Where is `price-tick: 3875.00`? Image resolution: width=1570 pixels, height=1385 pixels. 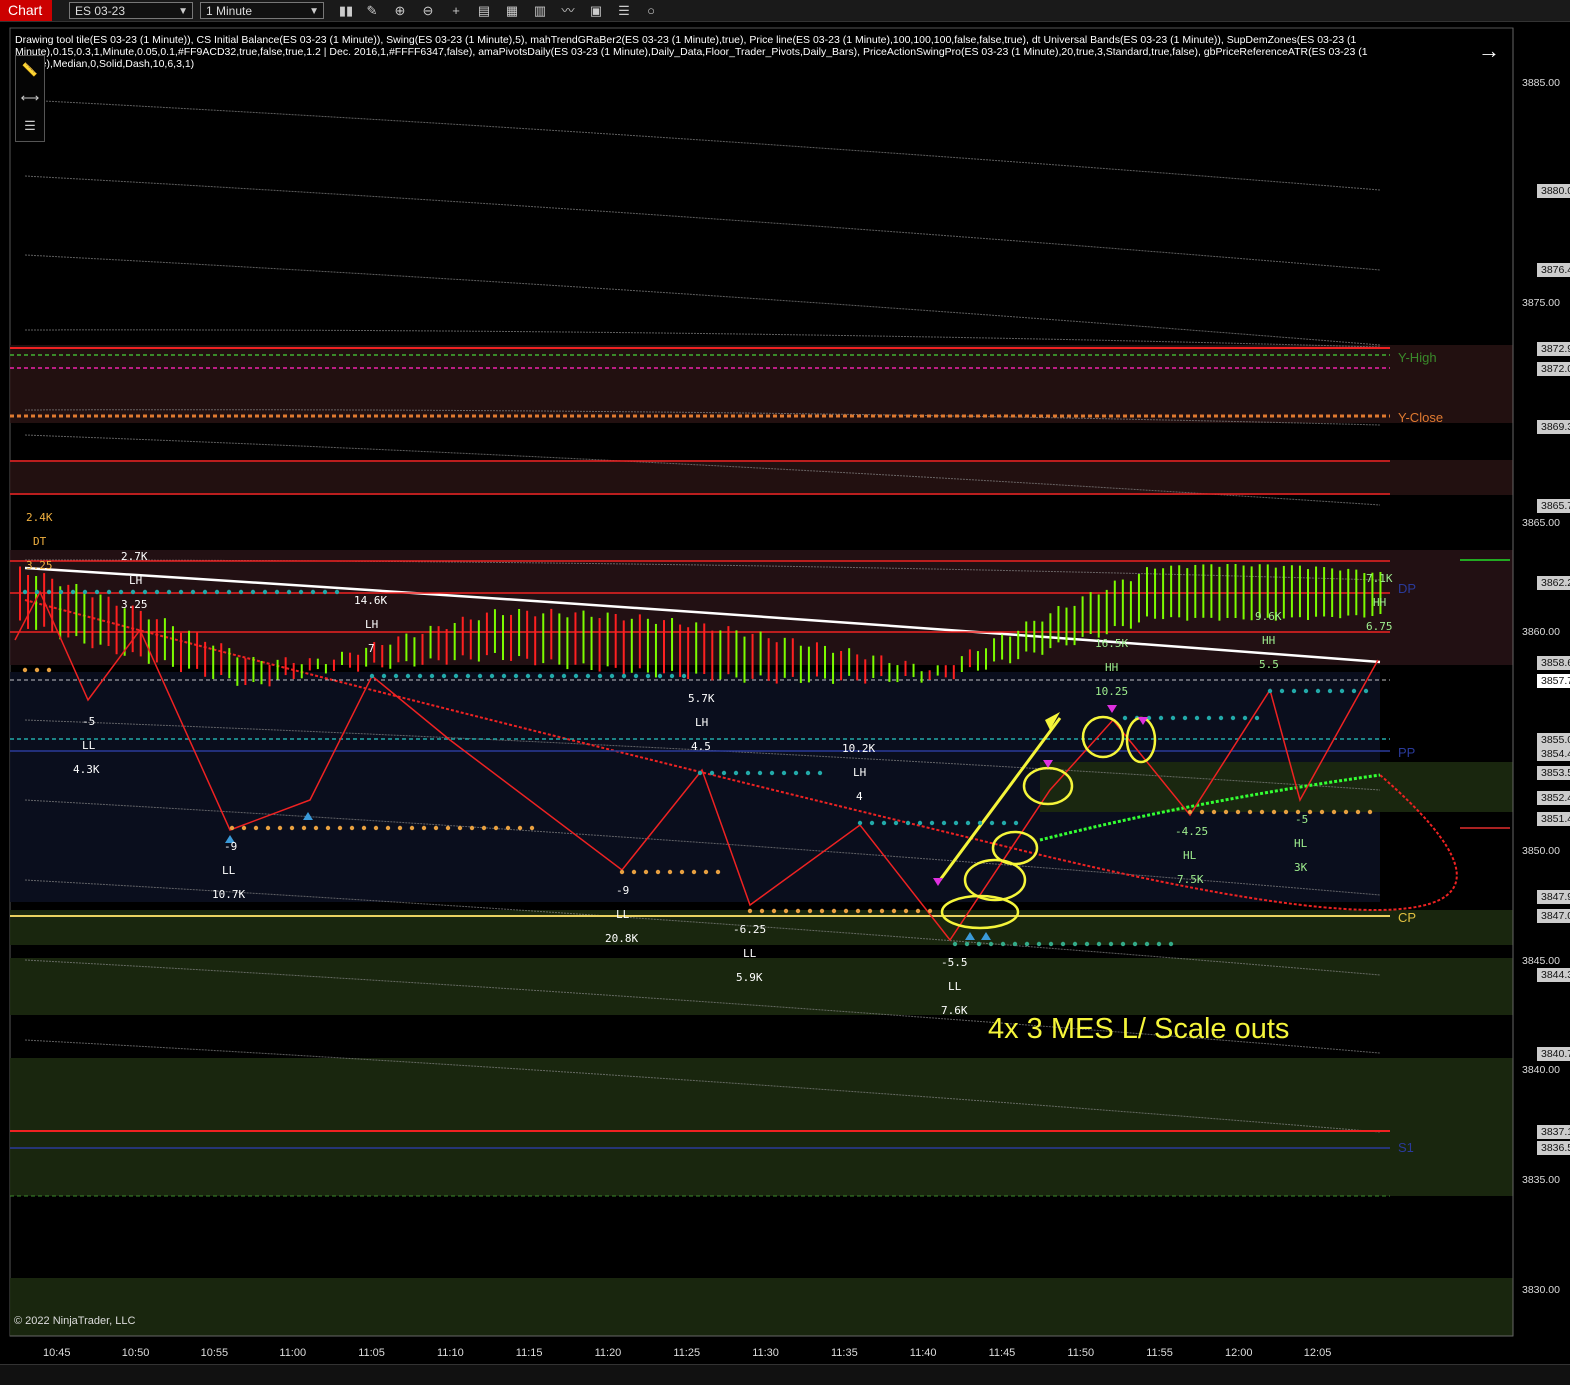
price-tick: 3875.00 is located at coordinates (1541, 303).